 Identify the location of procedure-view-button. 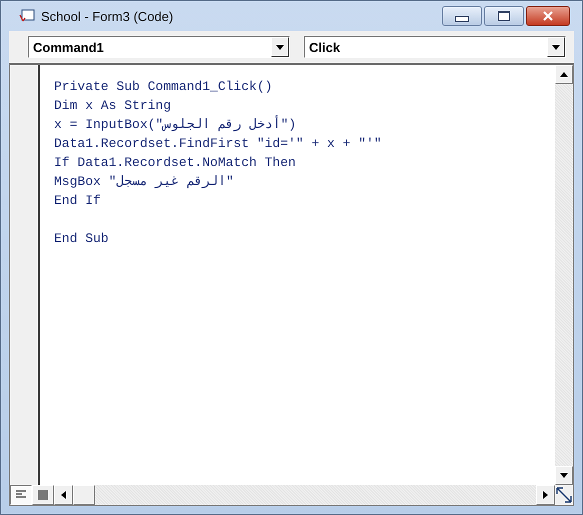
(21, 495).